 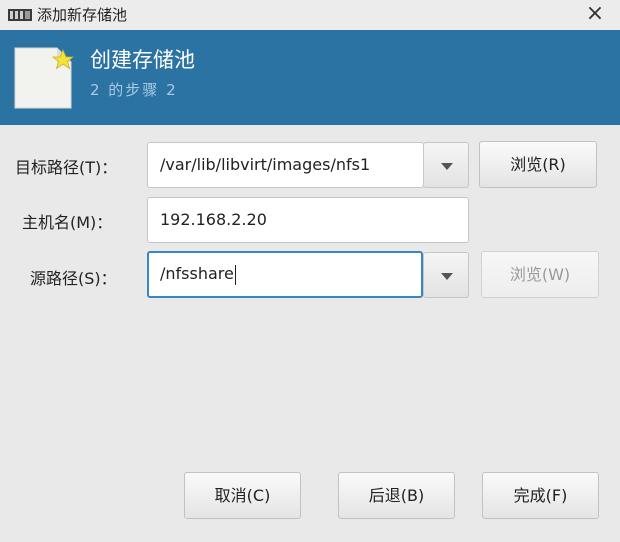 What do you see at coordinates (285, 274) in the screenshot?
I see `source-path-input: /nfsshare` at bounding box center [285, 274].